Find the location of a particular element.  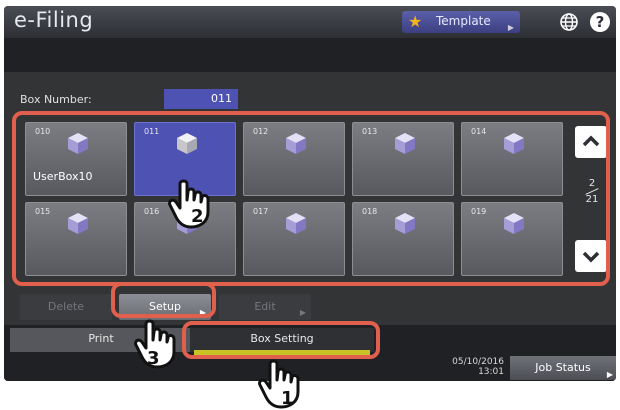

hand-pointer-icon: 3 is located at coordinates (155, 344).